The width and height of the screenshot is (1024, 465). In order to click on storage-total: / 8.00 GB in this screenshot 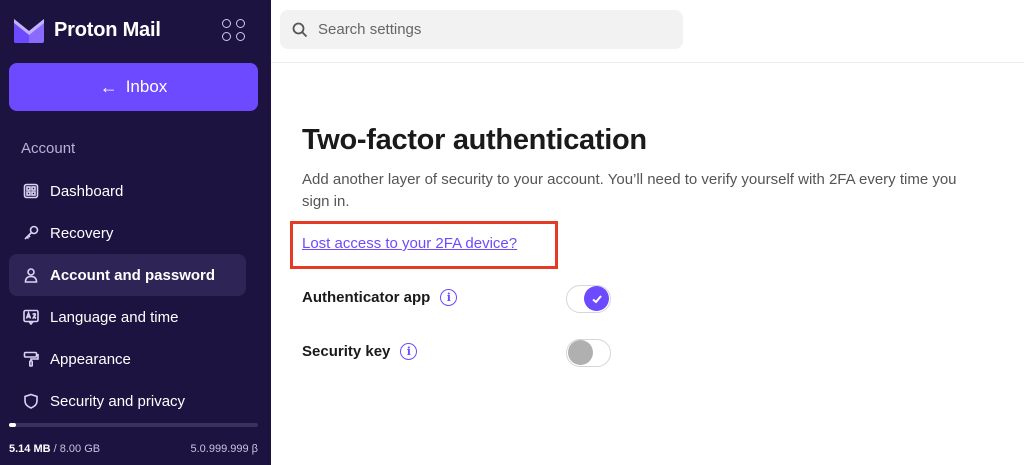, I will do `click(75, 449)`.